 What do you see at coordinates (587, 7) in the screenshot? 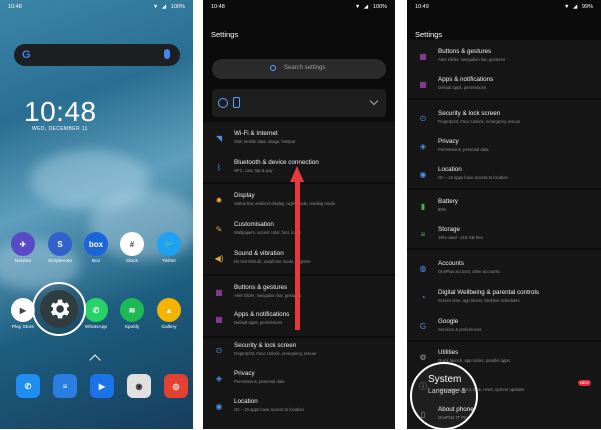
I see `battery-percent: 99%` at bounding box center [587, 7].